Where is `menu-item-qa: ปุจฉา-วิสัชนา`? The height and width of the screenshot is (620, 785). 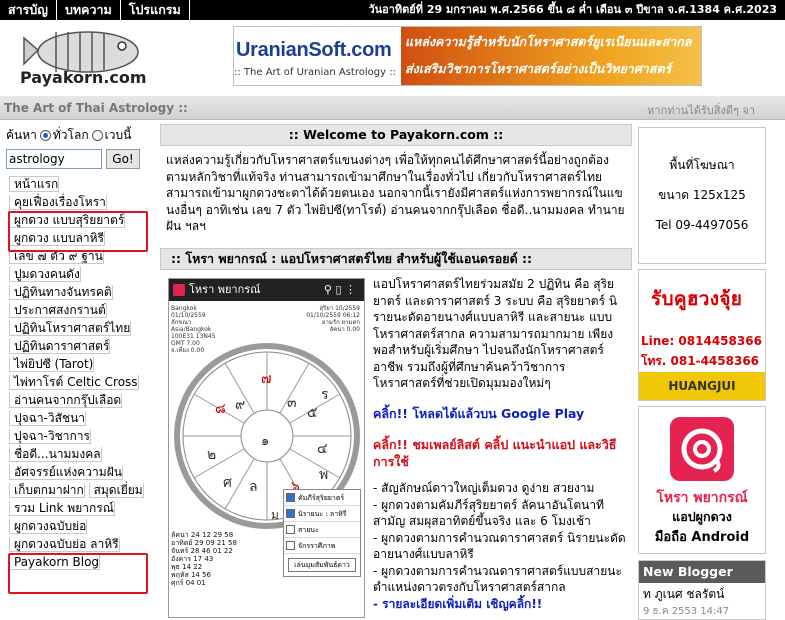 menu-item-qa: ปุจฉา-วิสัชนา is located at coordinates (48, 418).